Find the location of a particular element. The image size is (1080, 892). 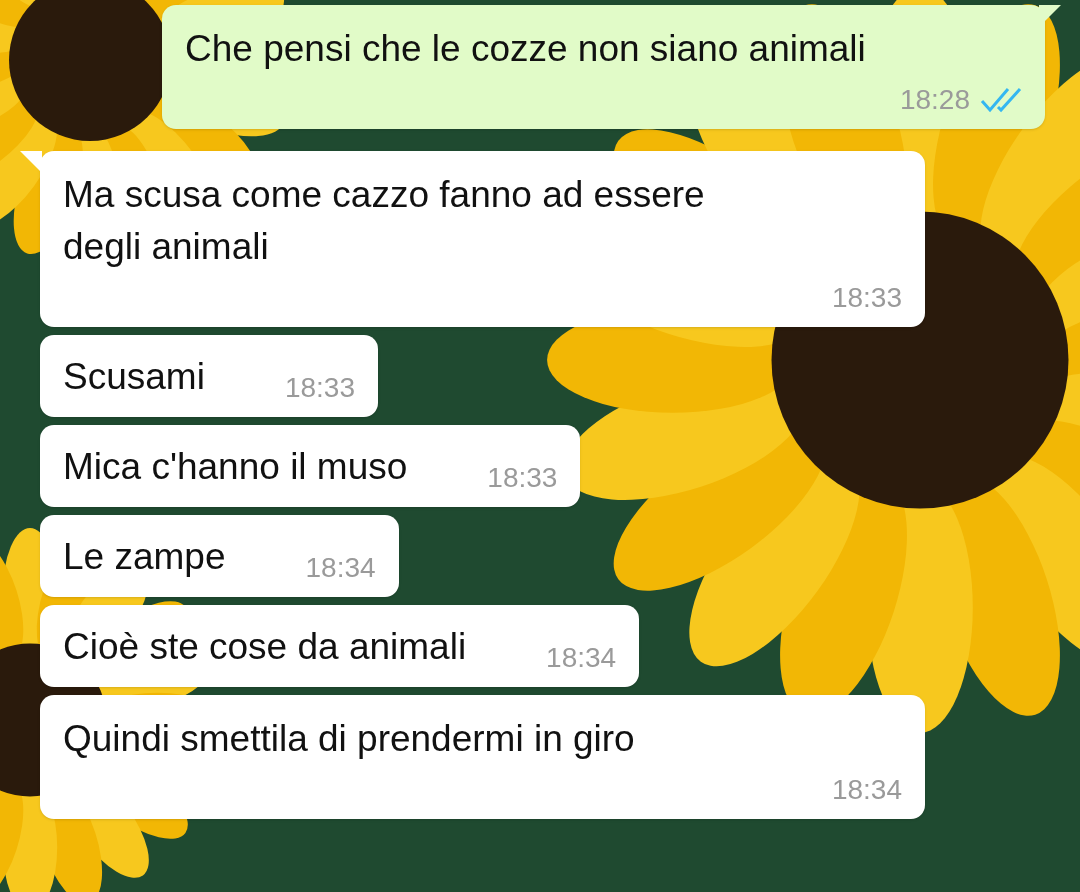

message-time: 18:28 is located at coordinates (934, 100).